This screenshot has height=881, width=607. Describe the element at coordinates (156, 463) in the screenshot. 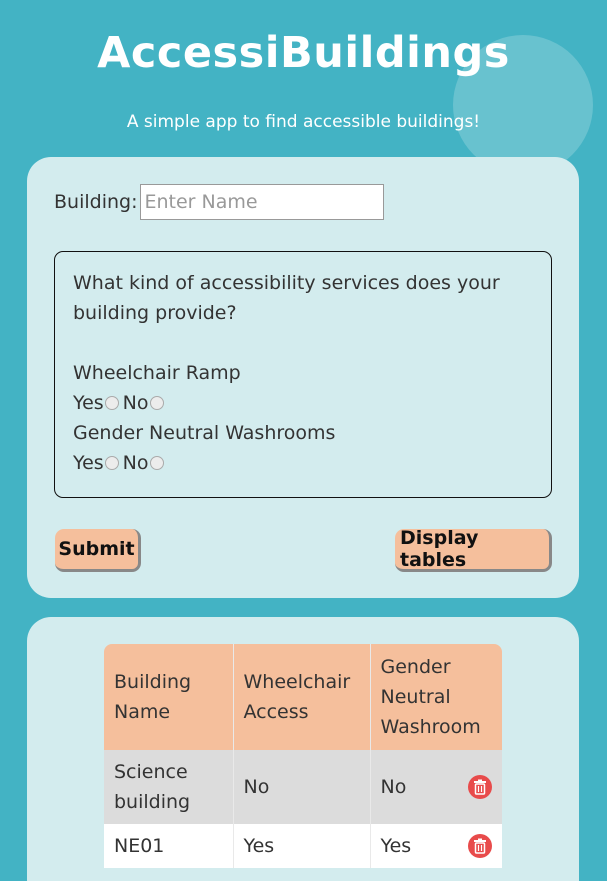

I see `washroom-no-radio` at that location.